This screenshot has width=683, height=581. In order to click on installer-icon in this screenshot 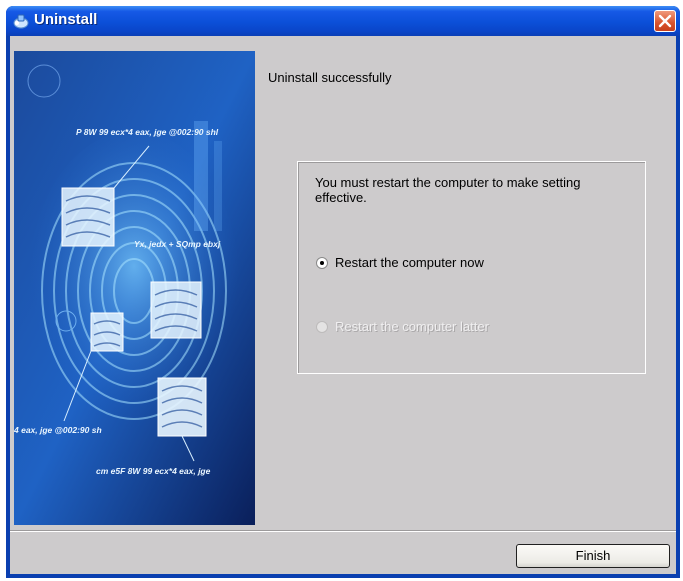, I will do `click(21, 21)`.